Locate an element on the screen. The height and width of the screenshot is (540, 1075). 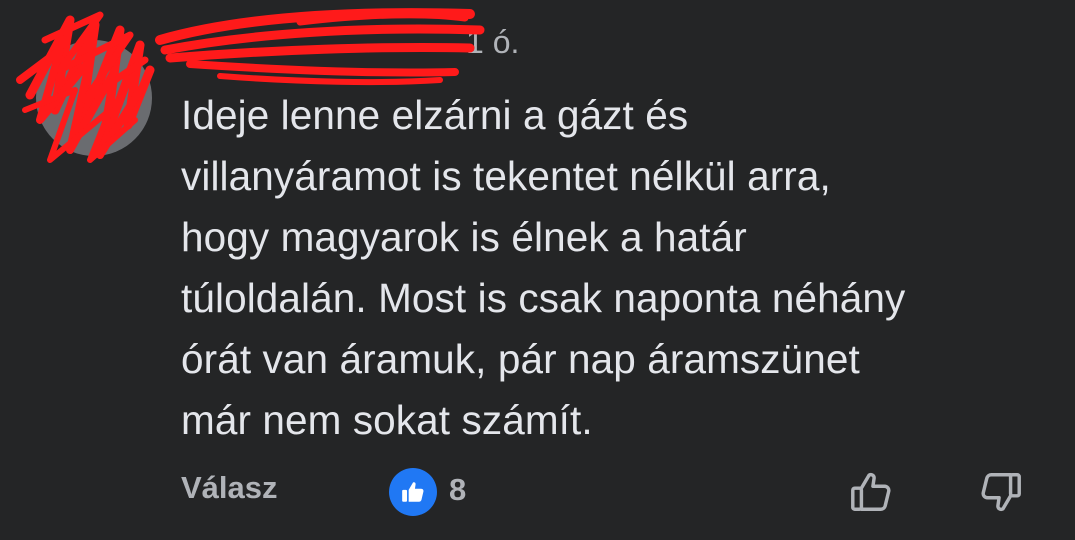
upvote-button is located at coordinates (871, 492).